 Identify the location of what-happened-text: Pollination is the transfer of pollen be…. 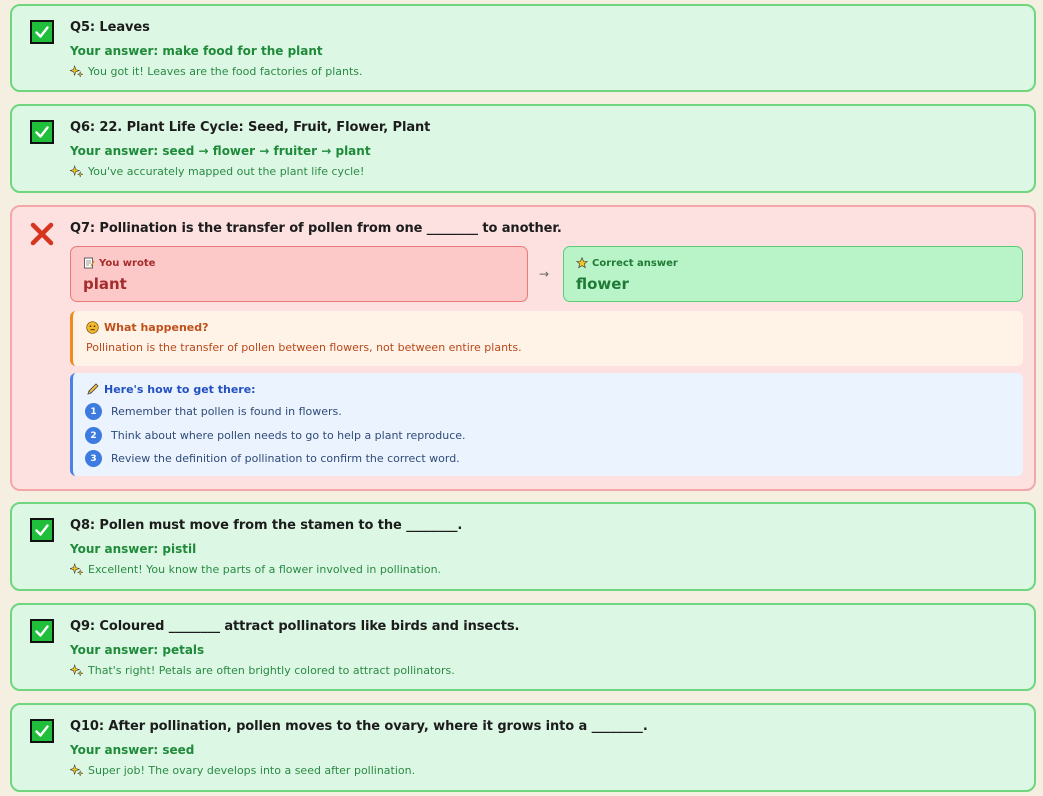
(304, 347).